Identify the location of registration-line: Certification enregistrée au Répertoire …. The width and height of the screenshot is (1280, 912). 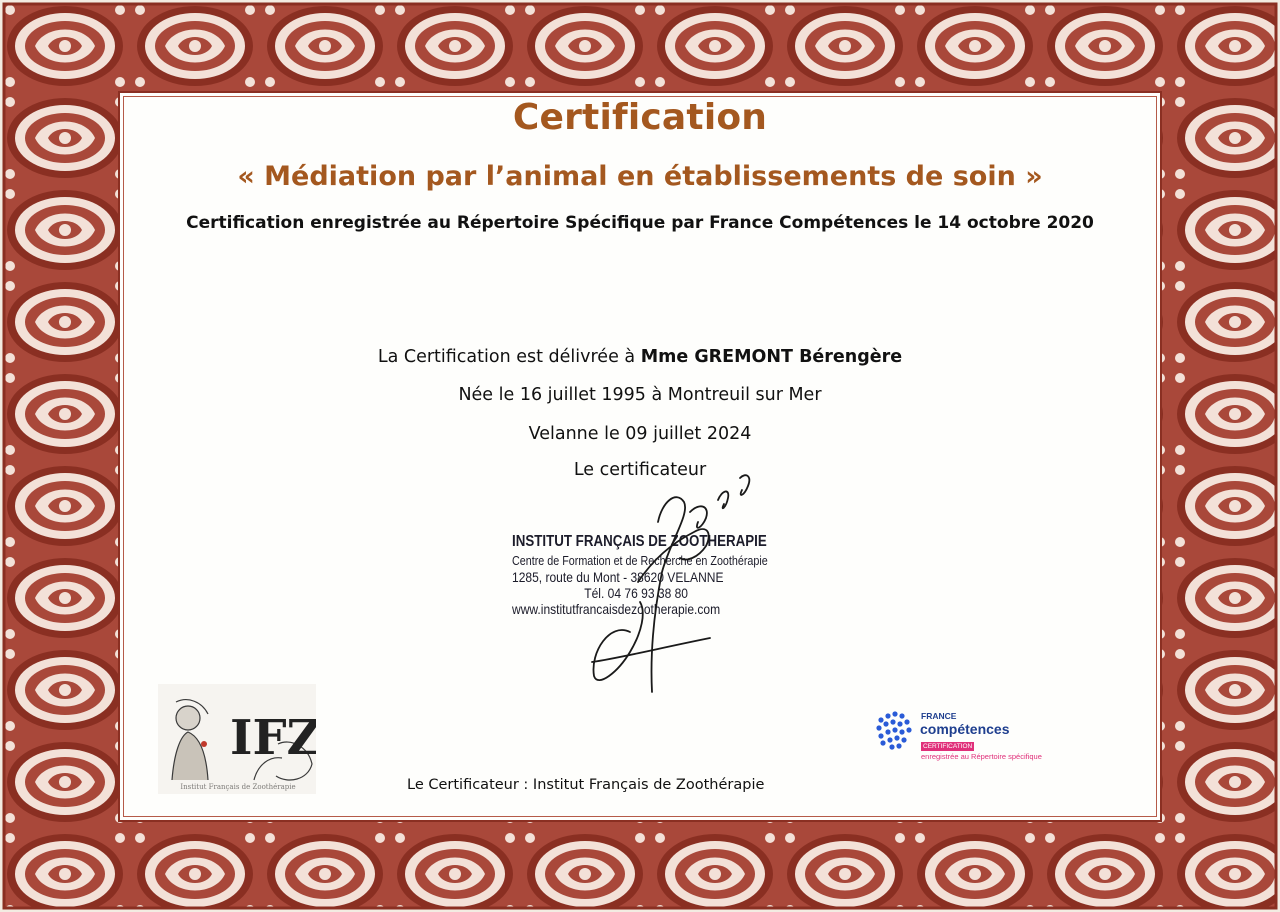
(640, 223).